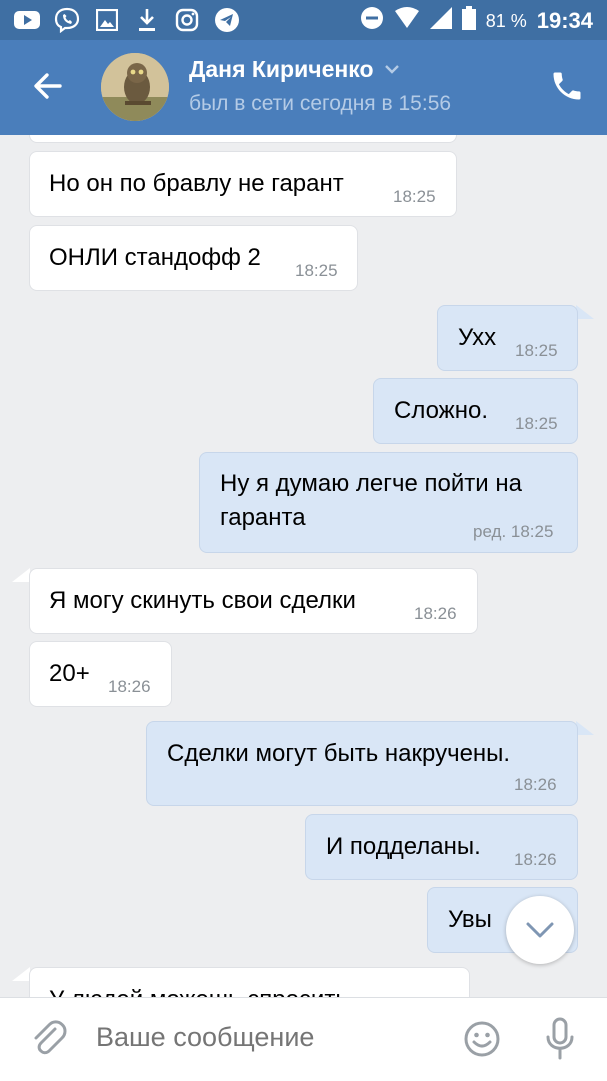  I want to click on instagram-icon, so click(187, 20).